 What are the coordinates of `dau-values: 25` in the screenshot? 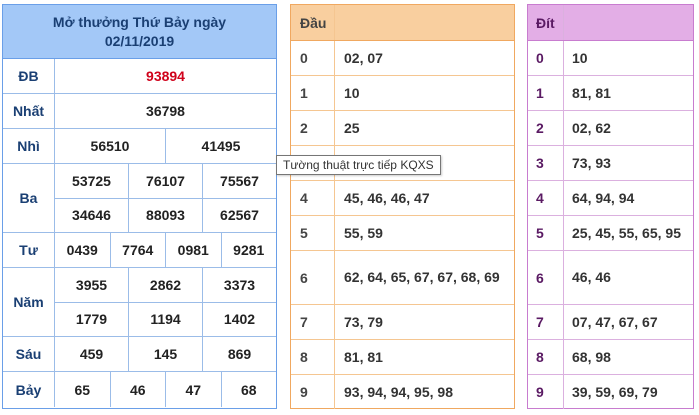 It's located at (352, 127).